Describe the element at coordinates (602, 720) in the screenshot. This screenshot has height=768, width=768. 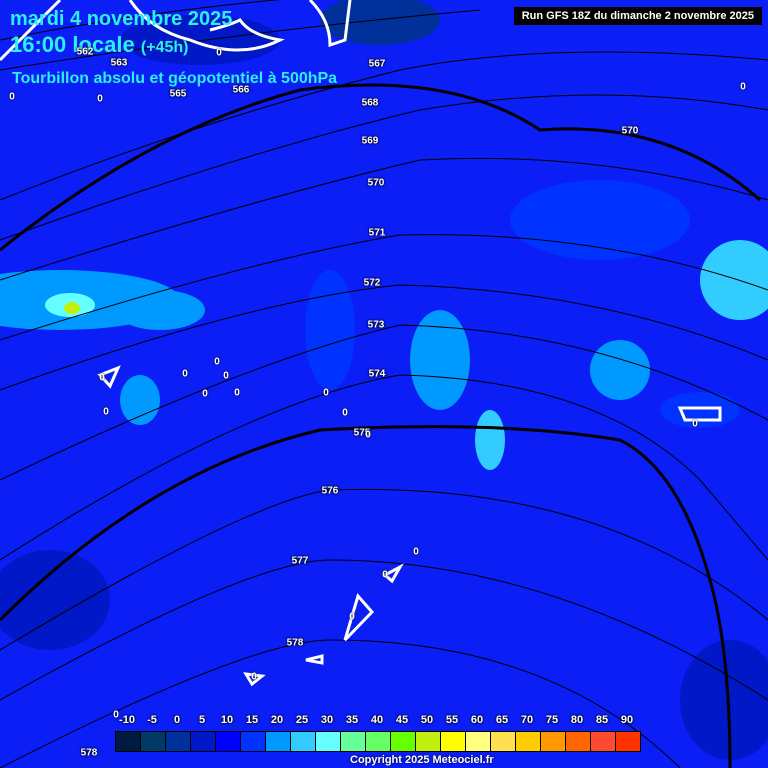
I see `legend-tick: 85` at that location.